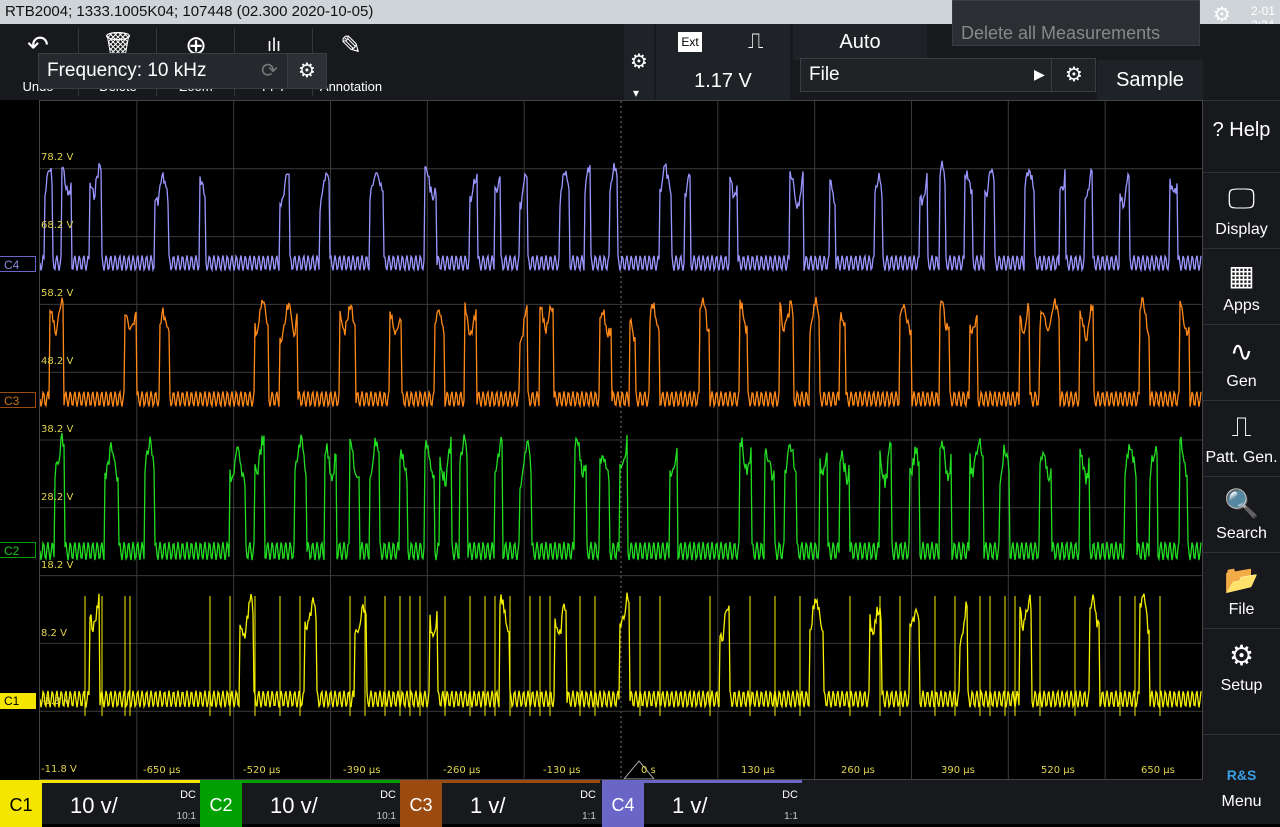  I want to click on search-icon: 🔍, so click(1241, 503).